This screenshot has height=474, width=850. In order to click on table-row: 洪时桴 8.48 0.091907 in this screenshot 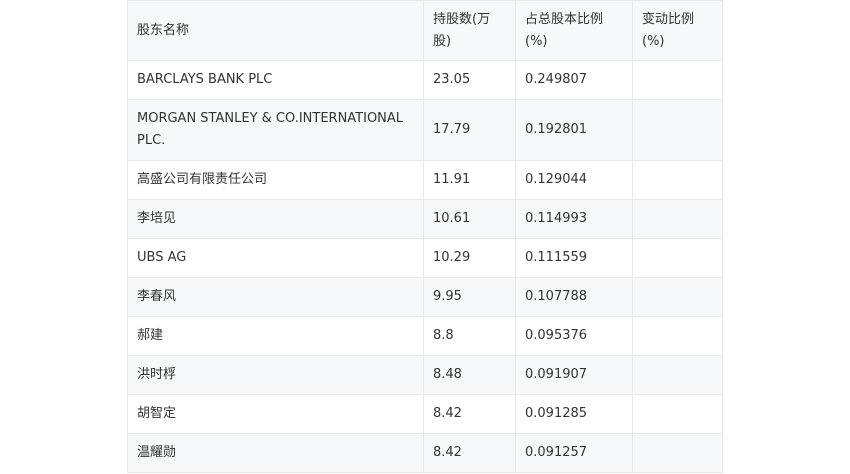, I will do `click(425, 375)`.